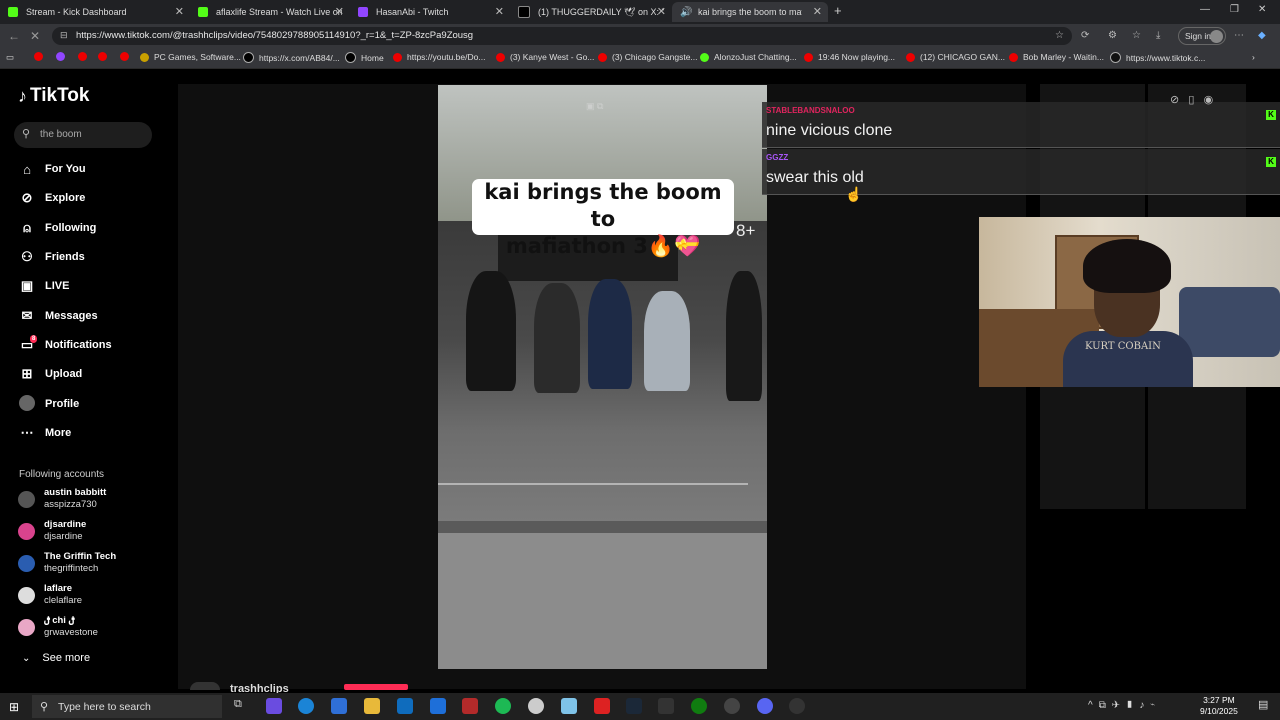 The image size is (1280, 720). Describe the element at coordinates (27, 432) in the screenshot. I see `more-icon: ⋯` at that location.